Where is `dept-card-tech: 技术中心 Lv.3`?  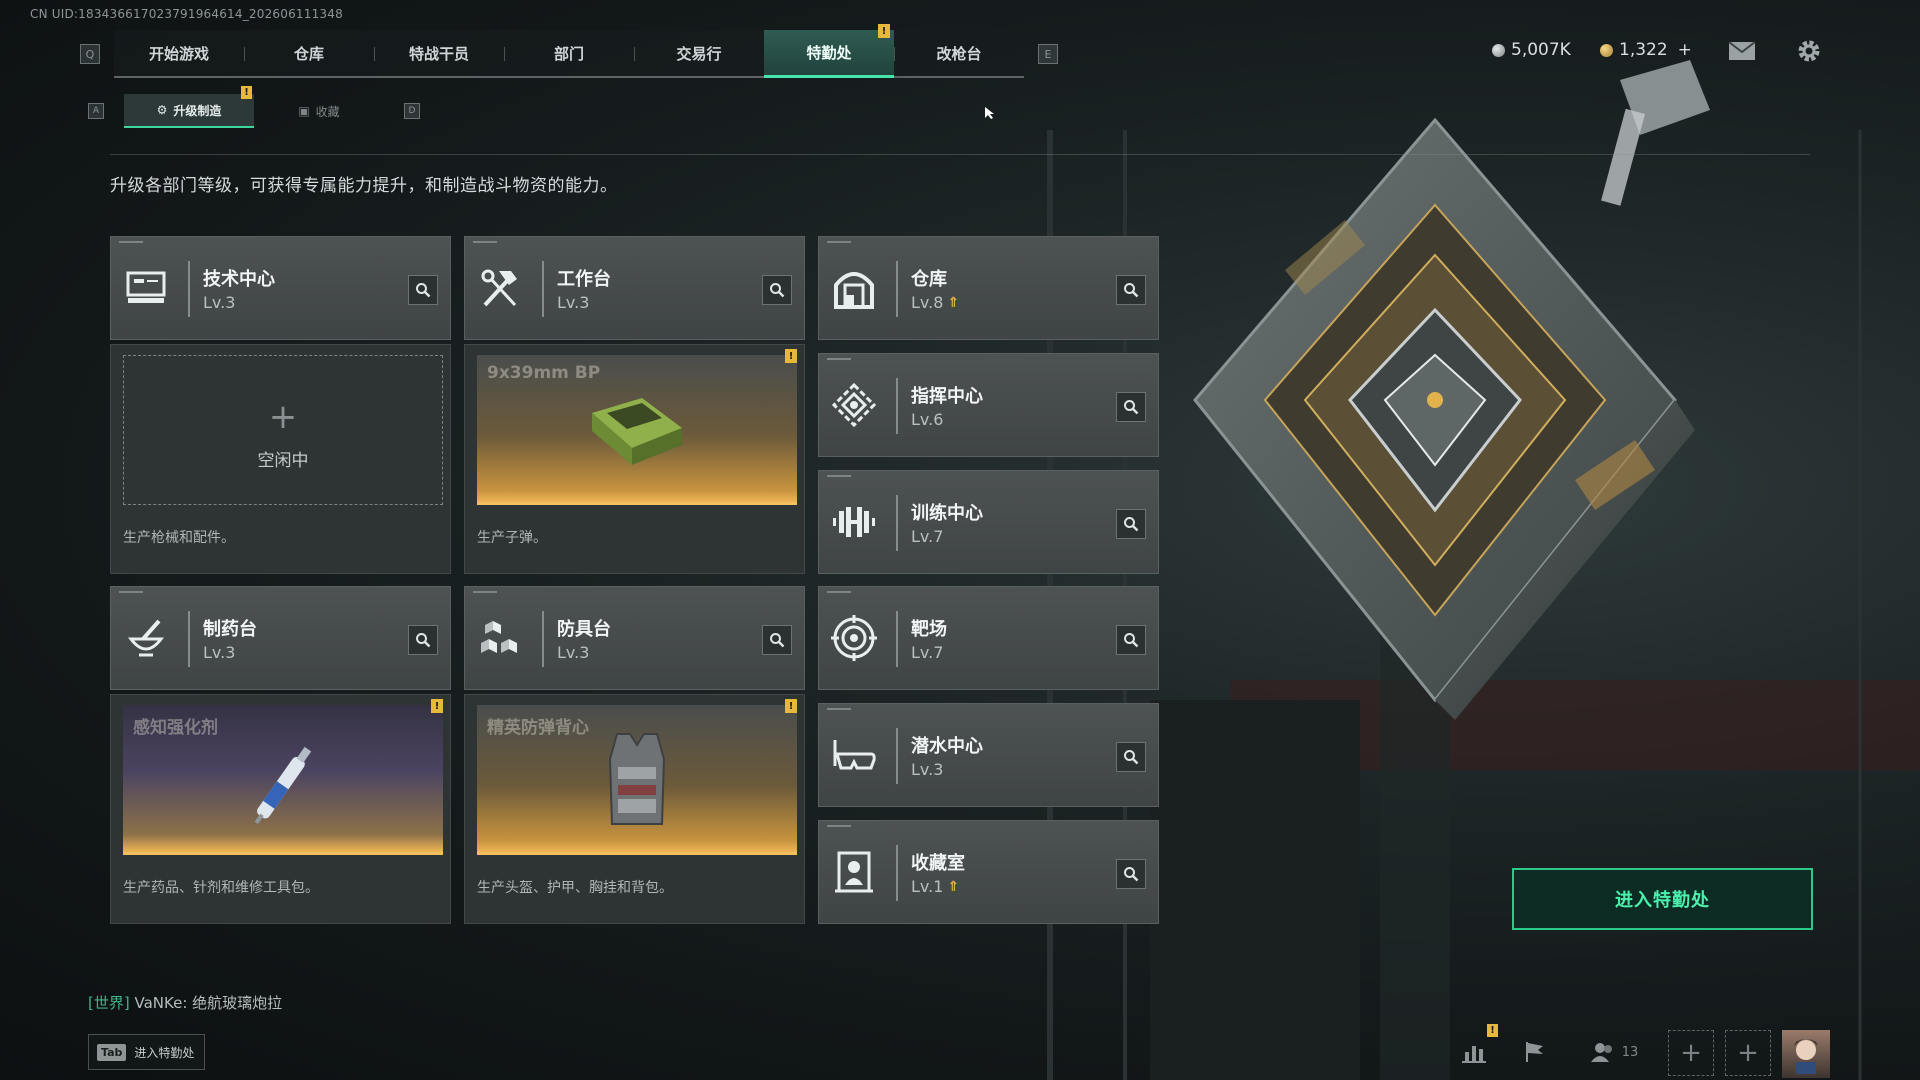 dept-card-tech: 技术中心 Lv.3 is located at coordinates (280, 288).